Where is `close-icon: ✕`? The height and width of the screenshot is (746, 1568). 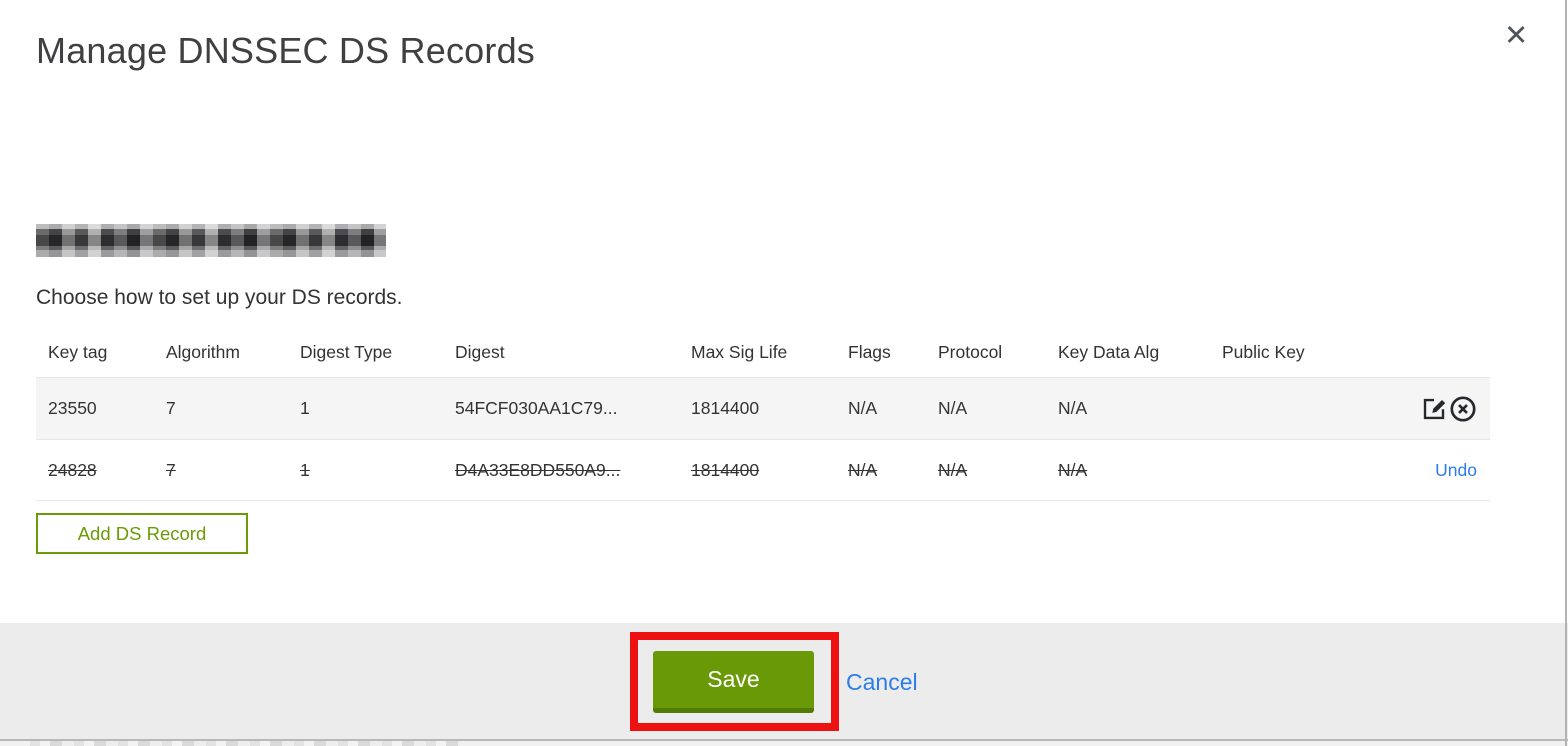 close-icon: ✕ is located at coordinates (1516, 36).